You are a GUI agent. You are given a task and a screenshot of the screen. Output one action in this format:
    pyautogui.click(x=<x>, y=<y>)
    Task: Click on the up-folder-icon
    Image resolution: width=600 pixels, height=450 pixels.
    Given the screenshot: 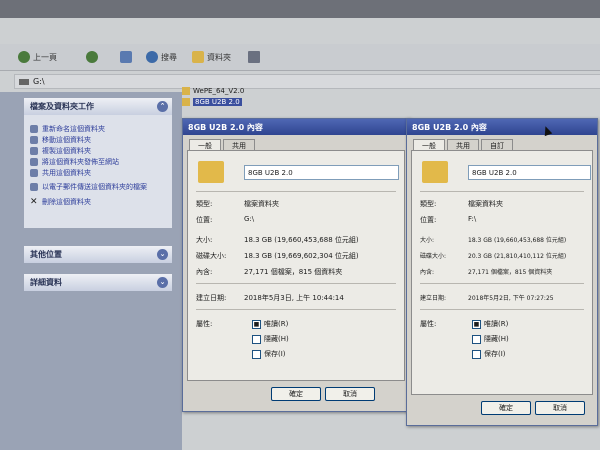 What is the action you would take?
    pyautogui.click(x=126, y=57)
    